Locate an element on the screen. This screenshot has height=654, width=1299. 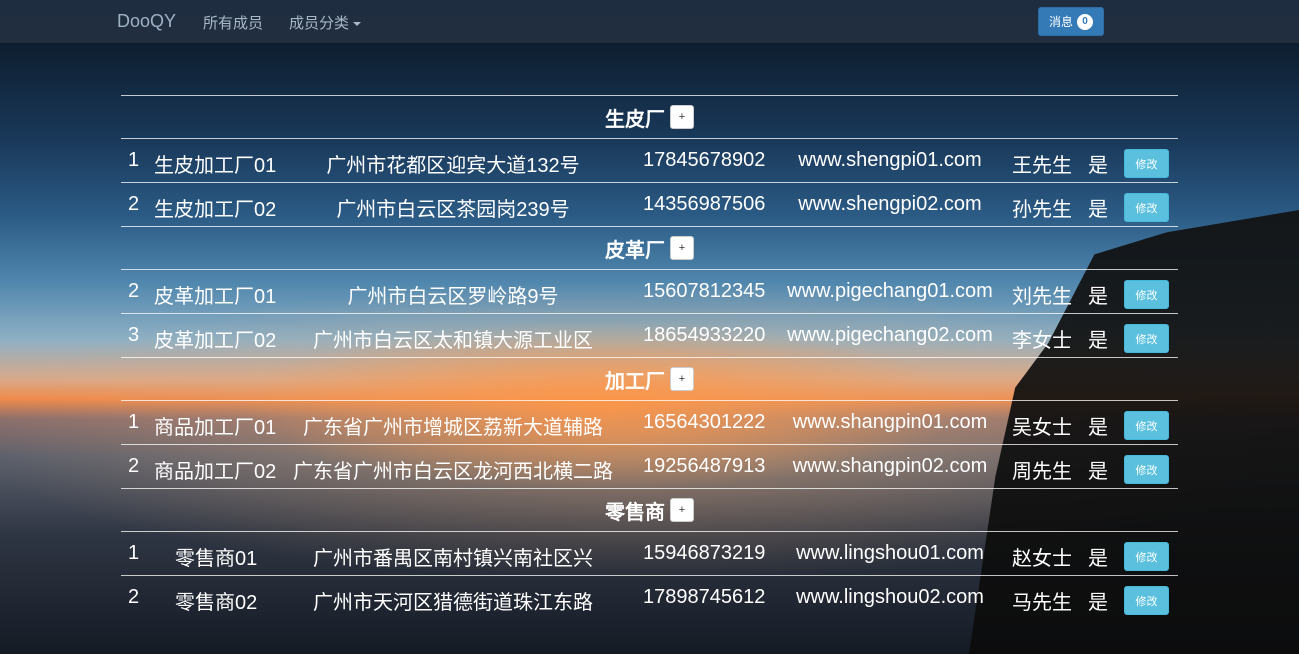
row-contact: 赵女士 is located at coordinates (1042, 559).